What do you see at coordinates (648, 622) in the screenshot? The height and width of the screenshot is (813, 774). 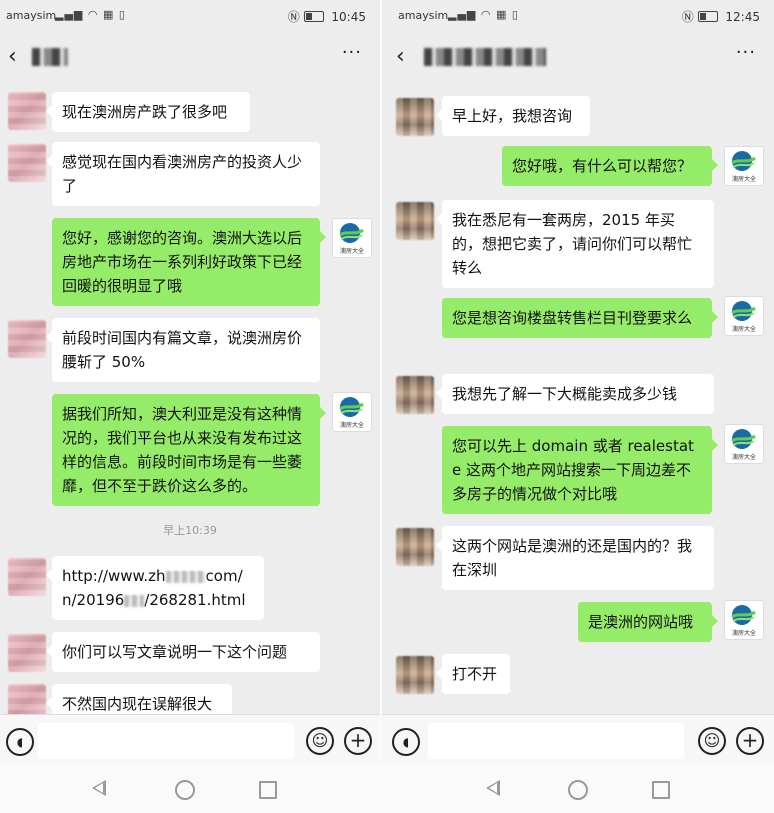 I see `message-bubble-outgoing: 是澳洲的网站哦` at bounding box center [648, 622].